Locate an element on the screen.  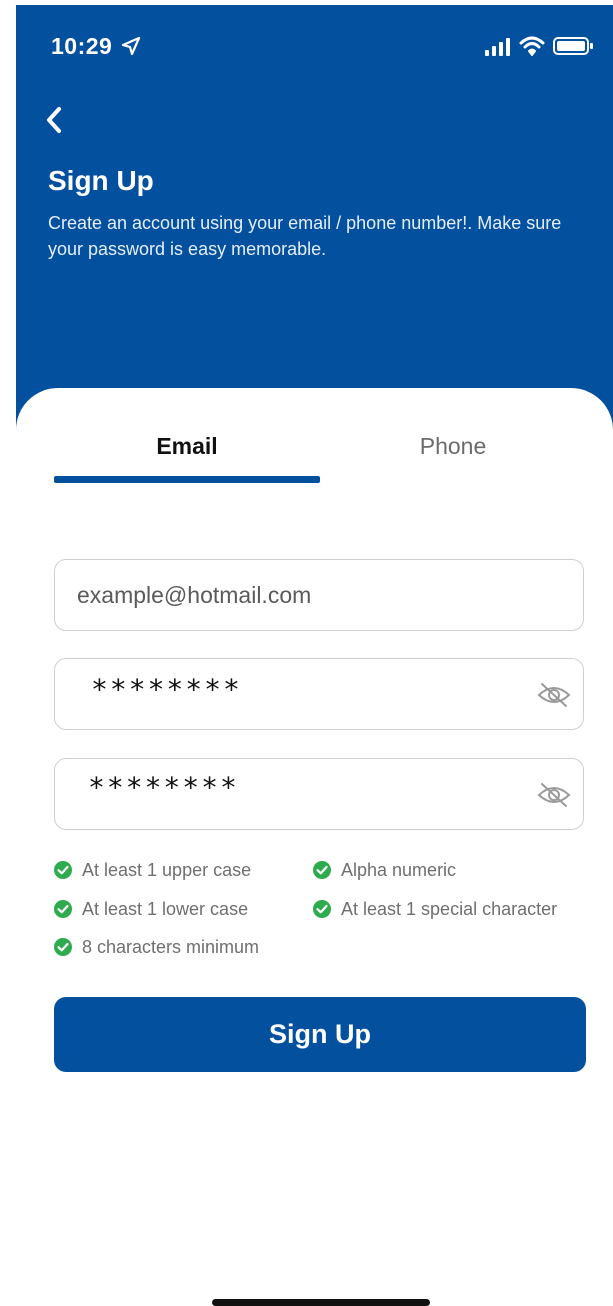
wifi-icon is located at coordinates (532, 46).